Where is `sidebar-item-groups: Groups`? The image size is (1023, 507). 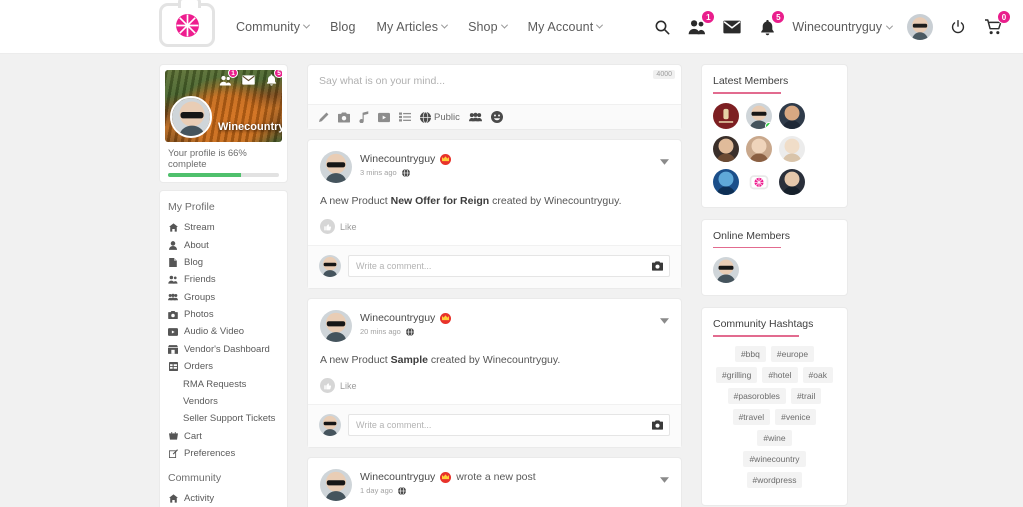
sidebar-item-groups: Groups is located at coordinates (223, 297).